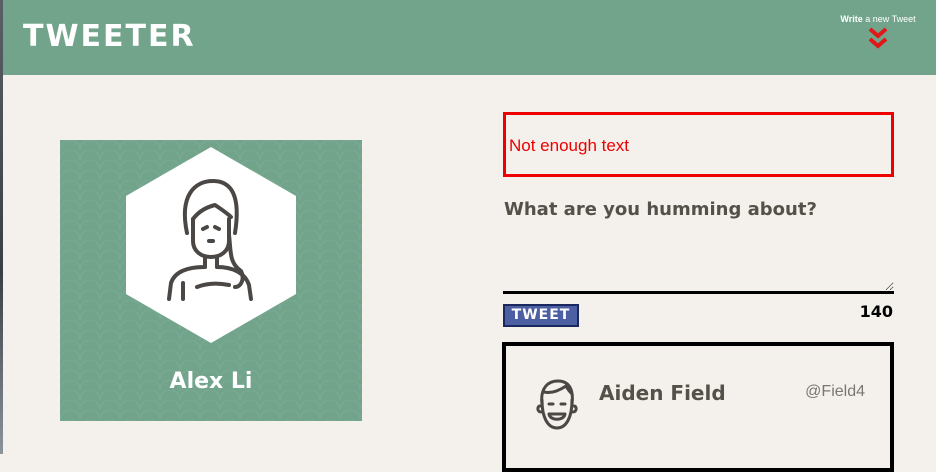 The height and width of the screenshot is (472, 936). I want to click on write-new-tweet-label-rest: a new Tweet, so click(889, 19).